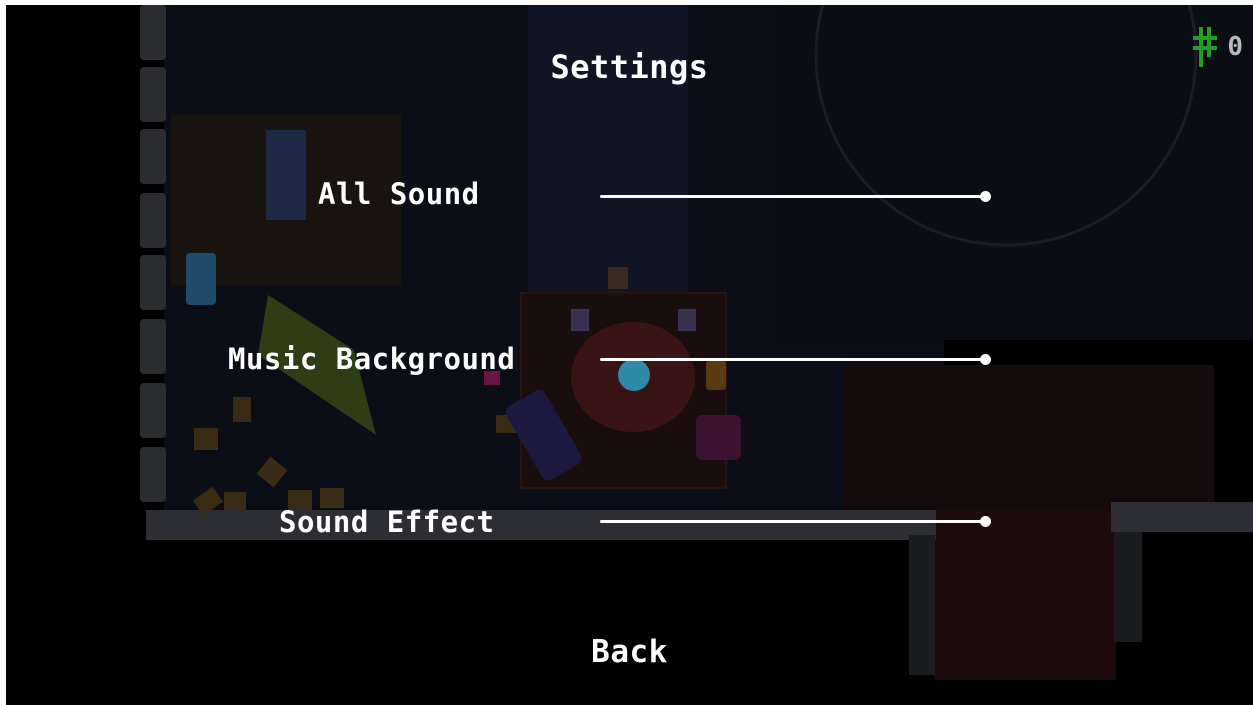 The width and height of the screenshot is (1253, 705). I want to click on music-background-slider, so click(795, 360).